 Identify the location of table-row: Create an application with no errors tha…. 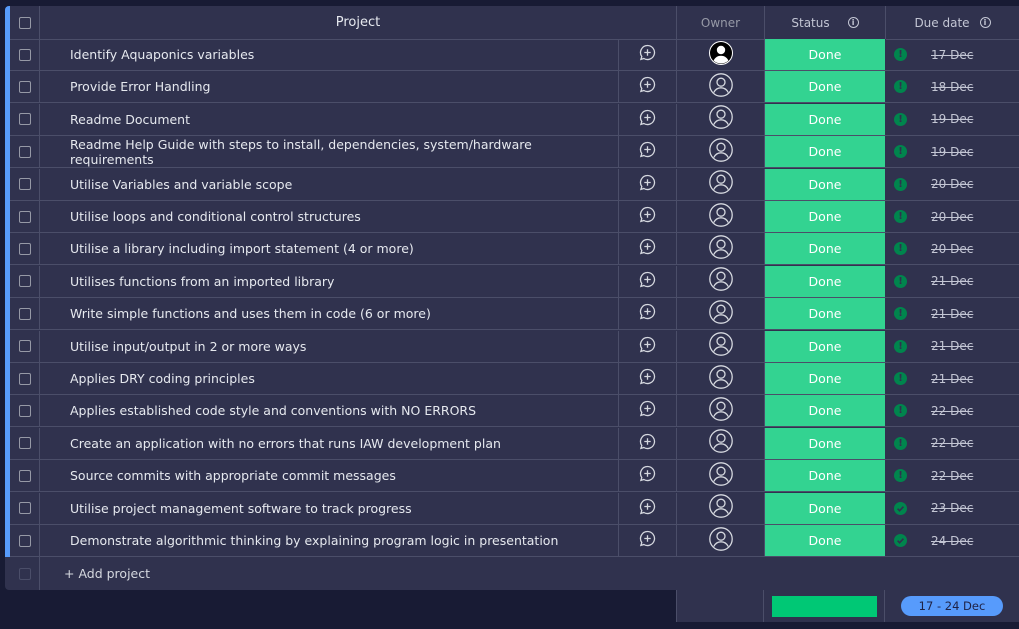
(514, 443).